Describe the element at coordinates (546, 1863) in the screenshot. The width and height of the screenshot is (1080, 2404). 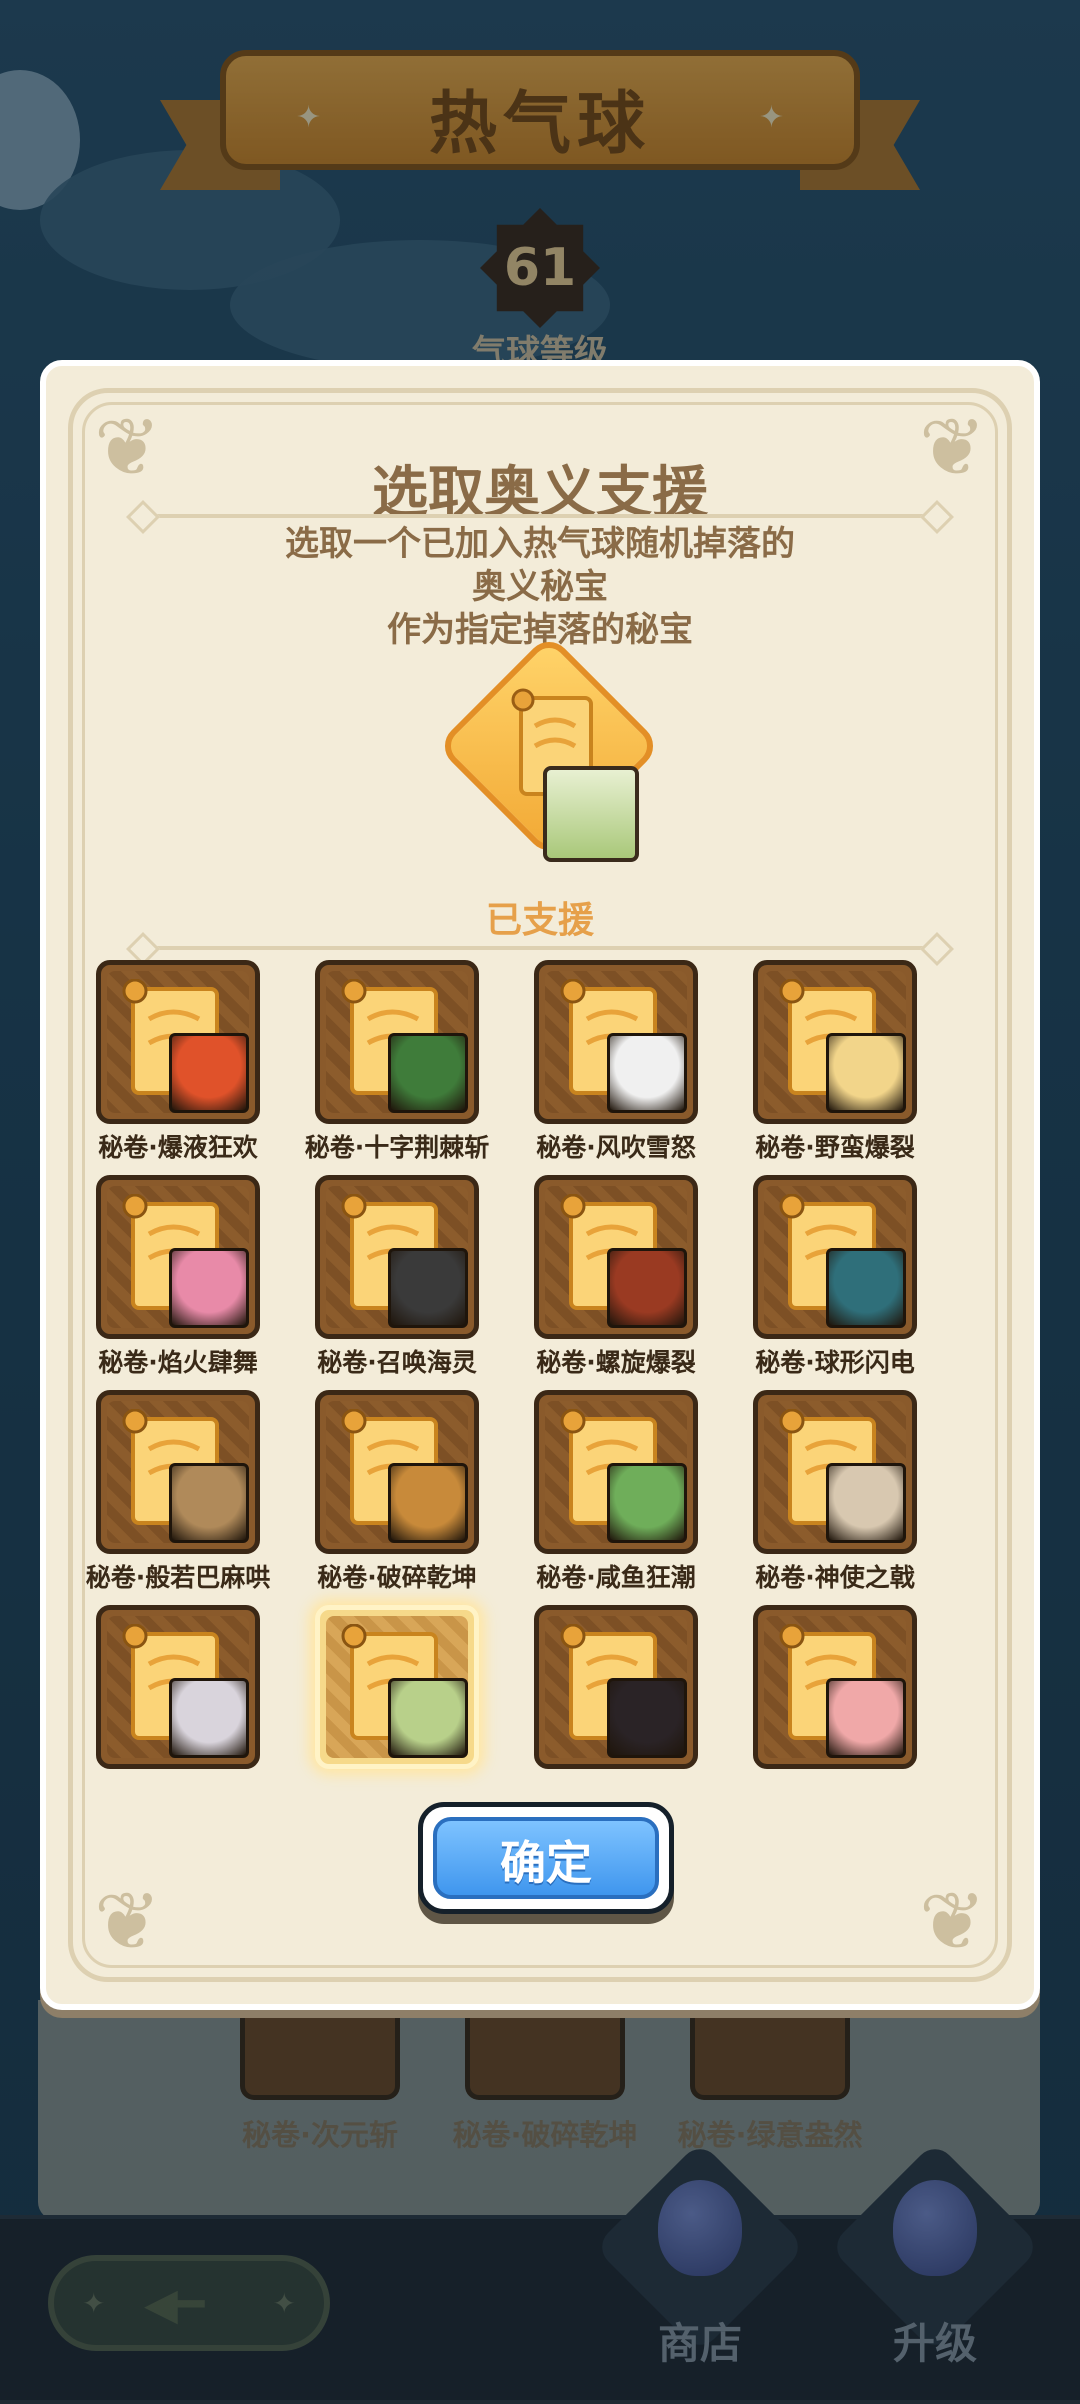
I see `confirm-label: 确定` at that location.